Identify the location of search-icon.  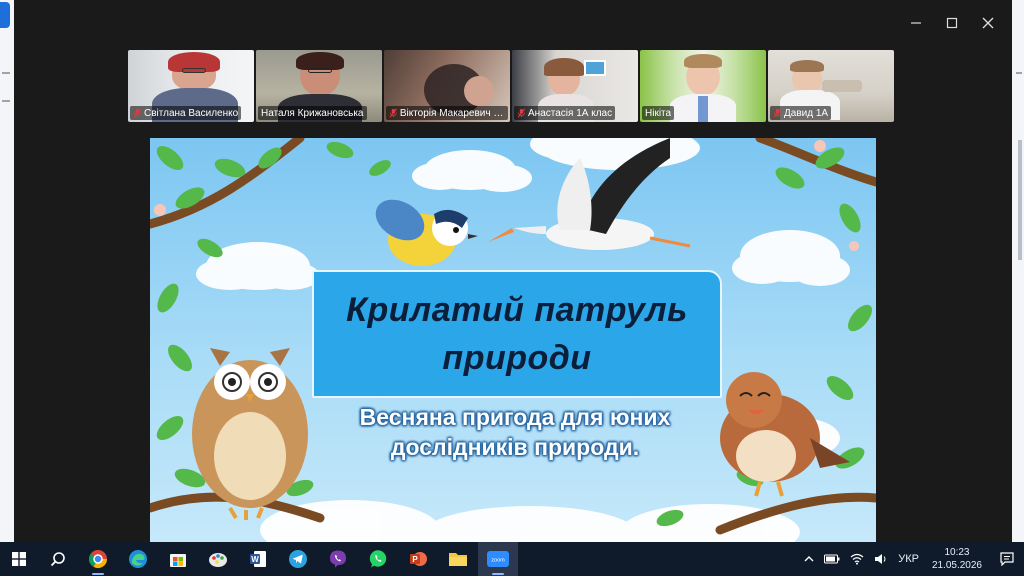
(57, 559).